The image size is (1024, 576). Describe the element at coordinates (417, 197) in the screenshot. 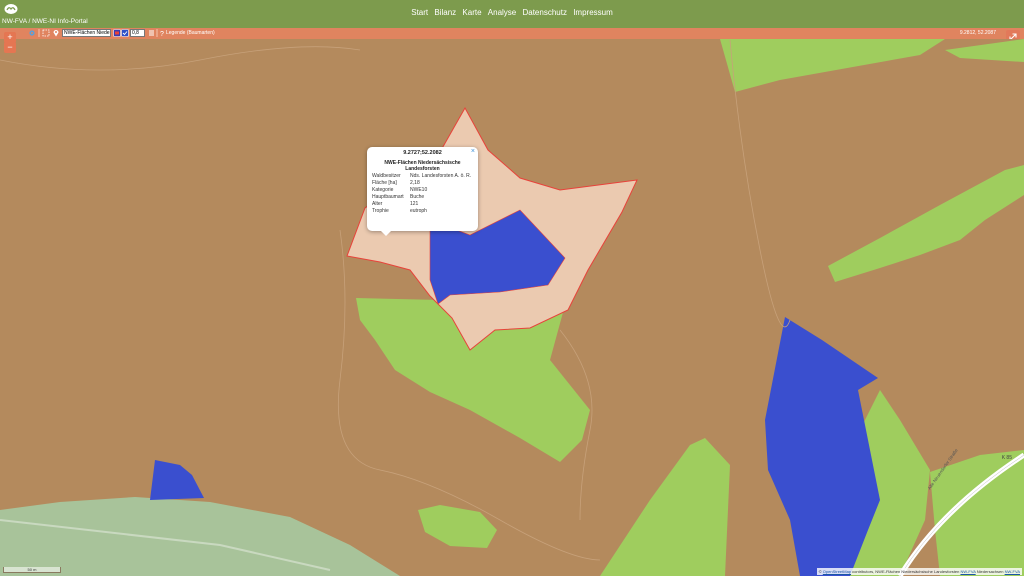

I see `attr-value: Buche` at that location.